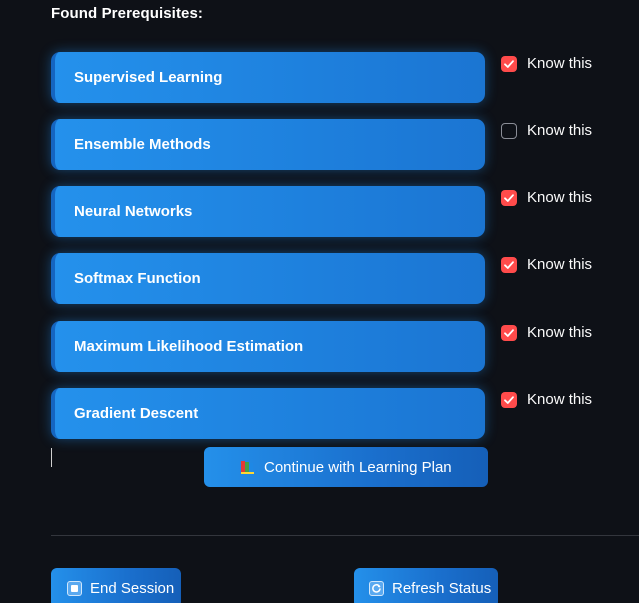 This screenshot has height=603, width=639. I want to click on refresh-icon, so click(376, 588).